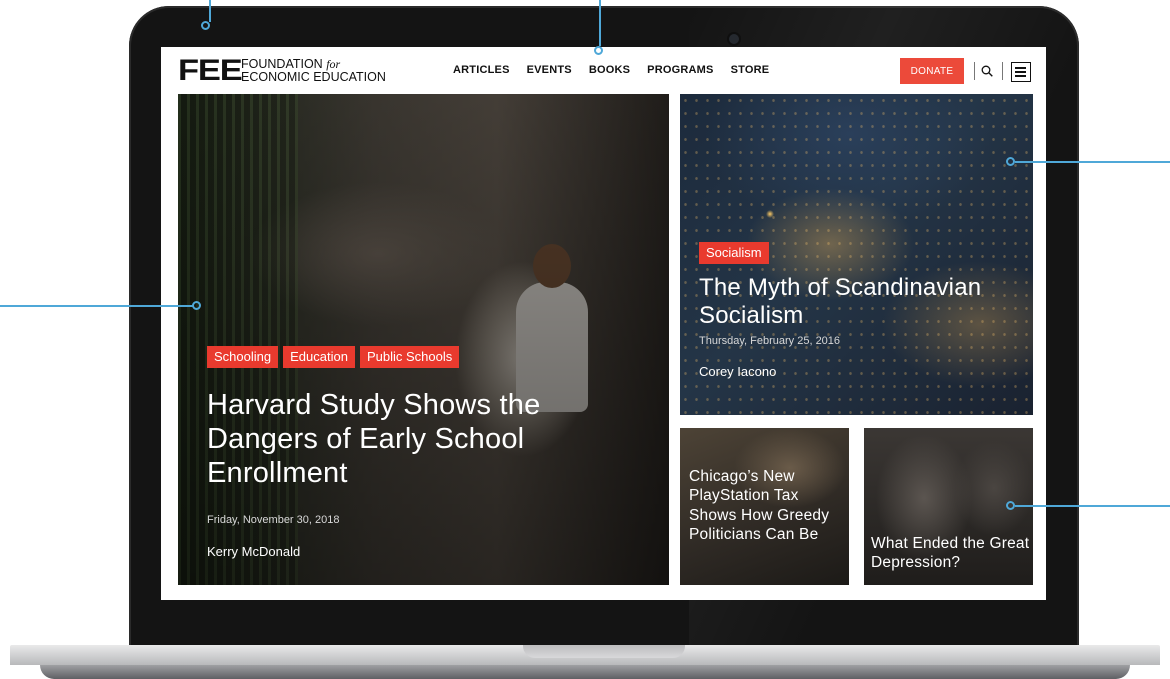 The width and height of the screenshot is (1170, 679). What do you see at coordinates (734, 39) in the screenshot?
I see `camera-icon` at bounding box center [734, 39].